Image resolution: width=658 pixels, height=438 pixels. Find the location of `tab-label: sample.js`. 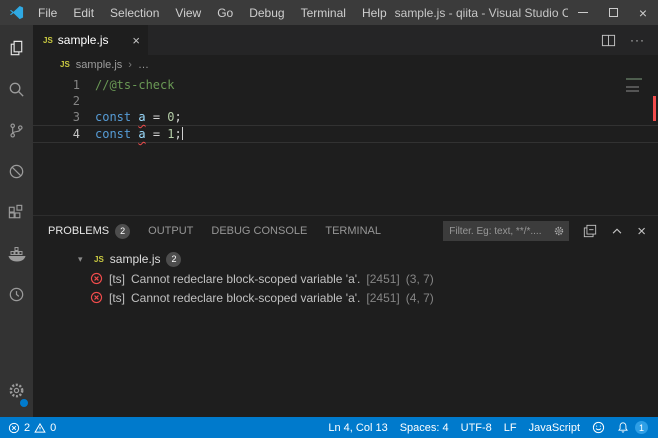

tab-label: sample.js is located at coordinates (83, 40).